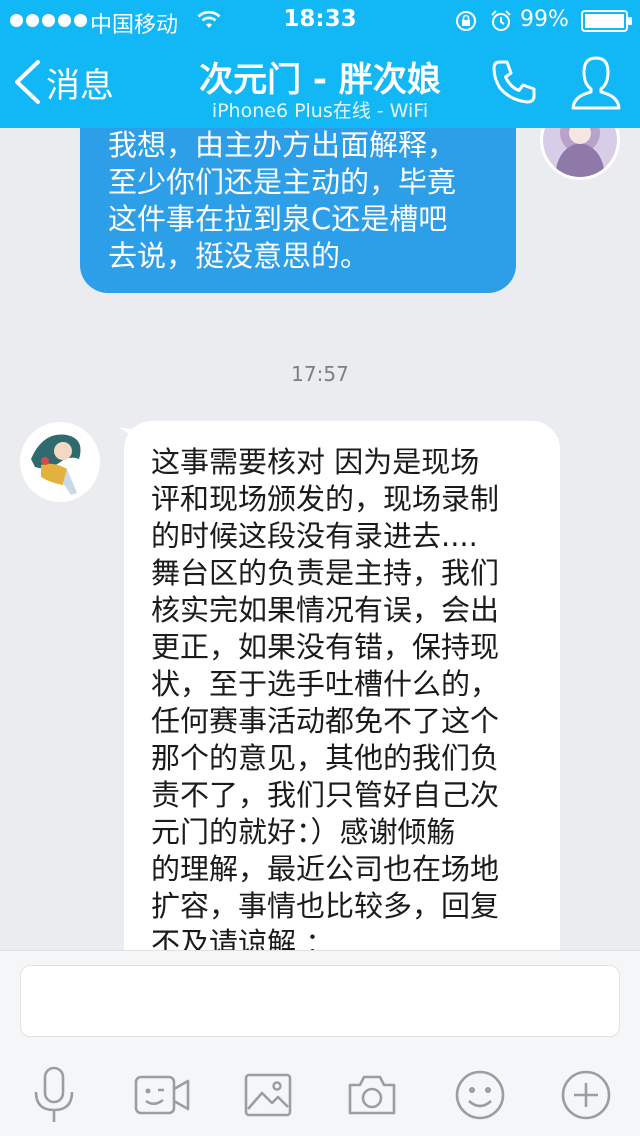  Describe the element at coordinates (320, 80) in the screenshot. I see `chat-title: 次元门 - 胖次娘` at that location.